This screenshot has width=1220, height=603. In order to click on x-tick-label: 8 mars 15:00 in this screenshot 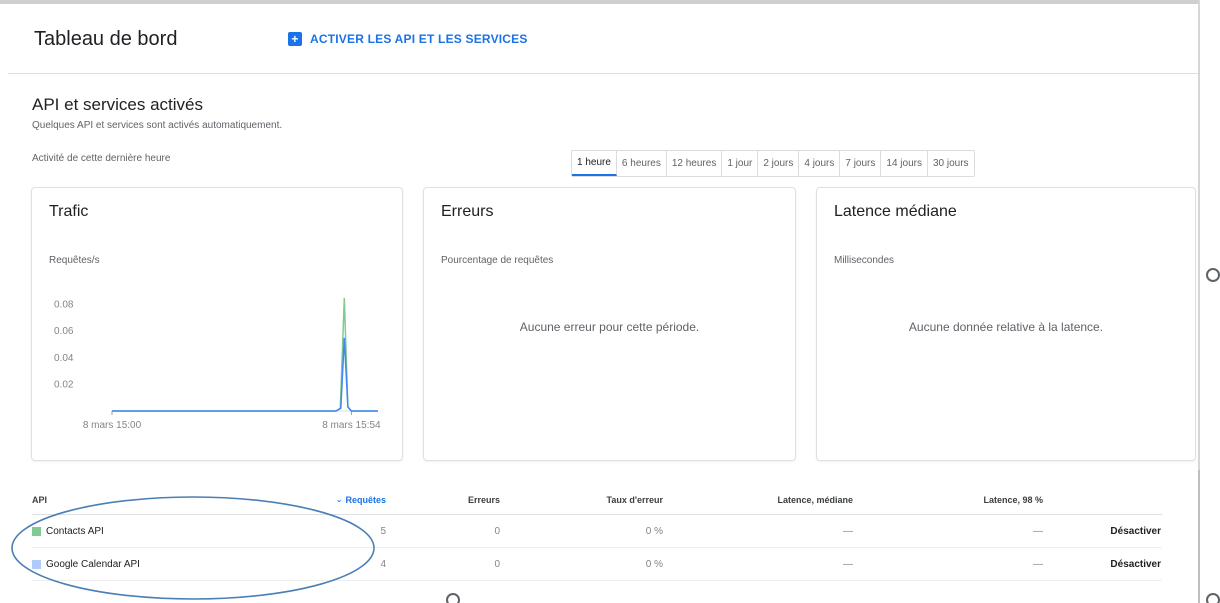, I will do `click(112, 425)`.